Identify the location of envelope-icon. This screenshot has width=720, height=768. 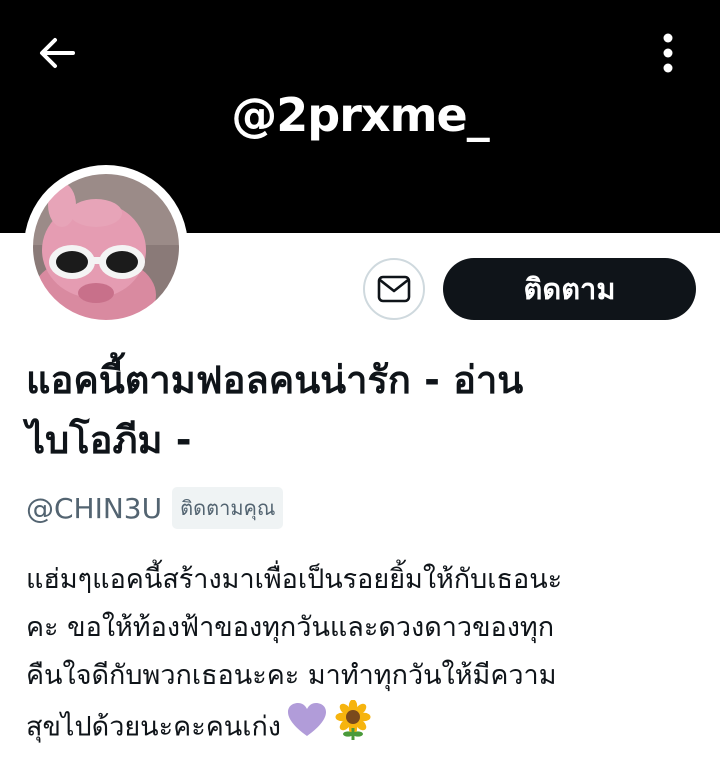
(394, 289).